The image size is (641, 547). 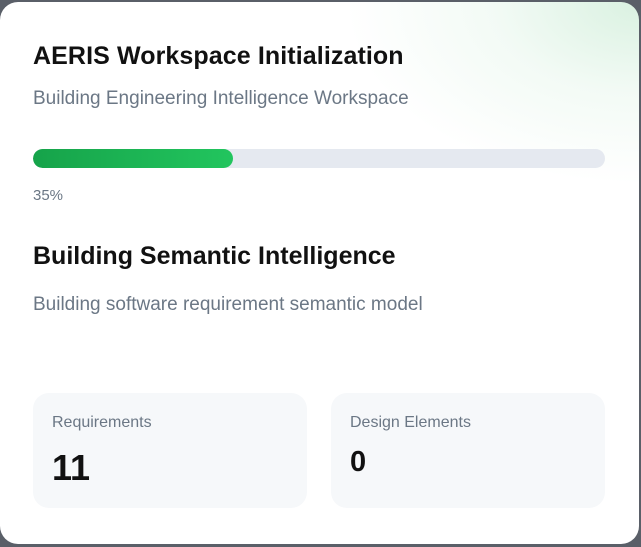 What do you see at coordinates (358, 462) in the screenshot?
I see `stat-value: 0` at bounding box center [358, 462].